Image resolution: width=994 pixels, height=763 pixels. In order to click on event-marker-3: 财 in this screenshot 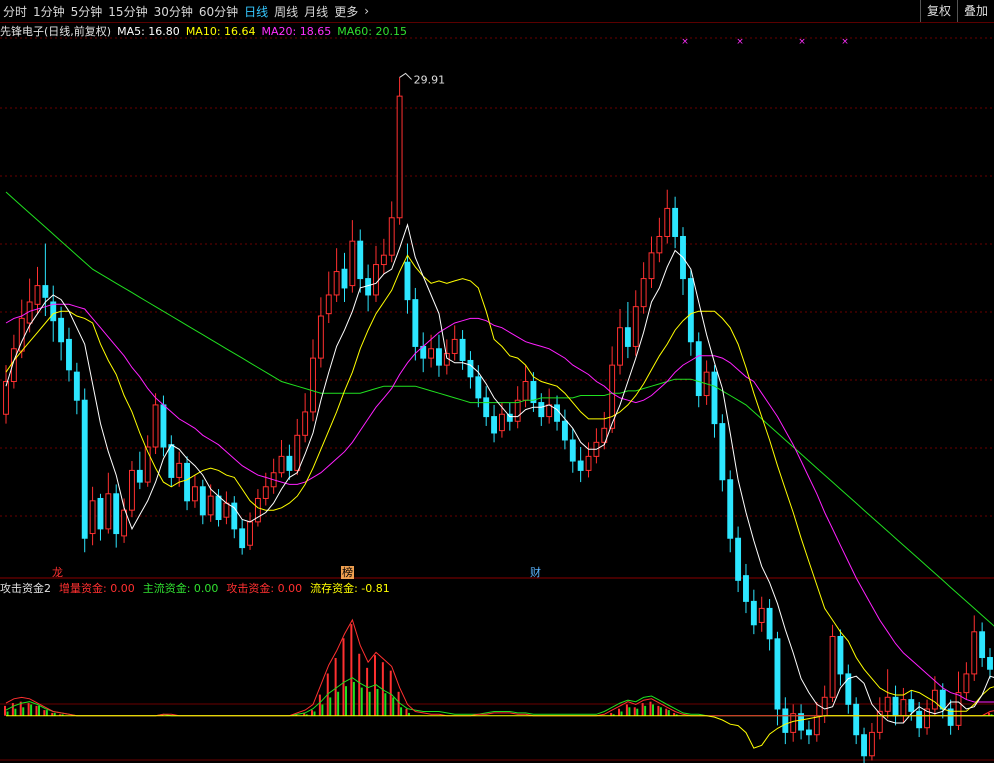, I will do `click(535, 572)`.